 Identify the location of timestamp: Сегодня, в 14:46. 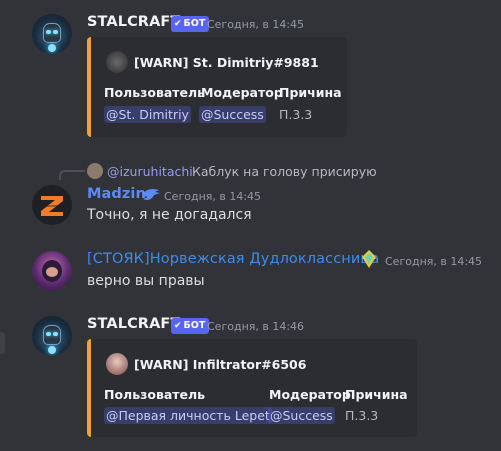
(256, 326).